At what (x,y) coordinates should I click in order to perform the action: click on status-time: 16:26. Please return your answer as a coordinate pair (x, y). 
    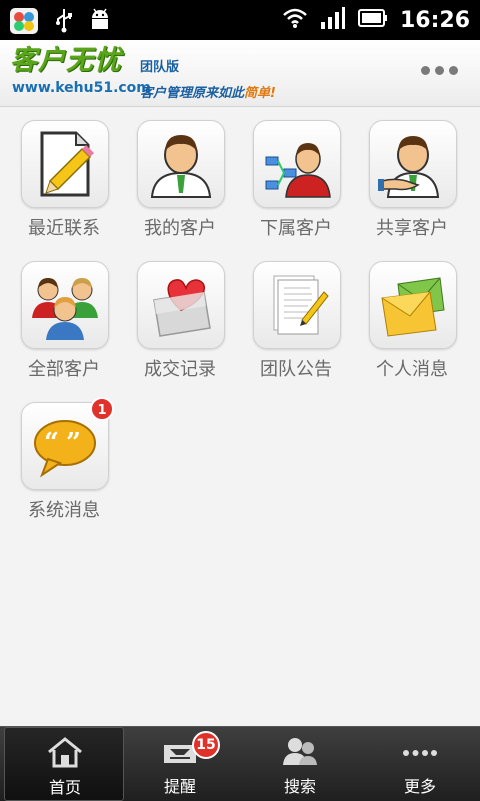
    Looking at the image, I should click on (434, 20).